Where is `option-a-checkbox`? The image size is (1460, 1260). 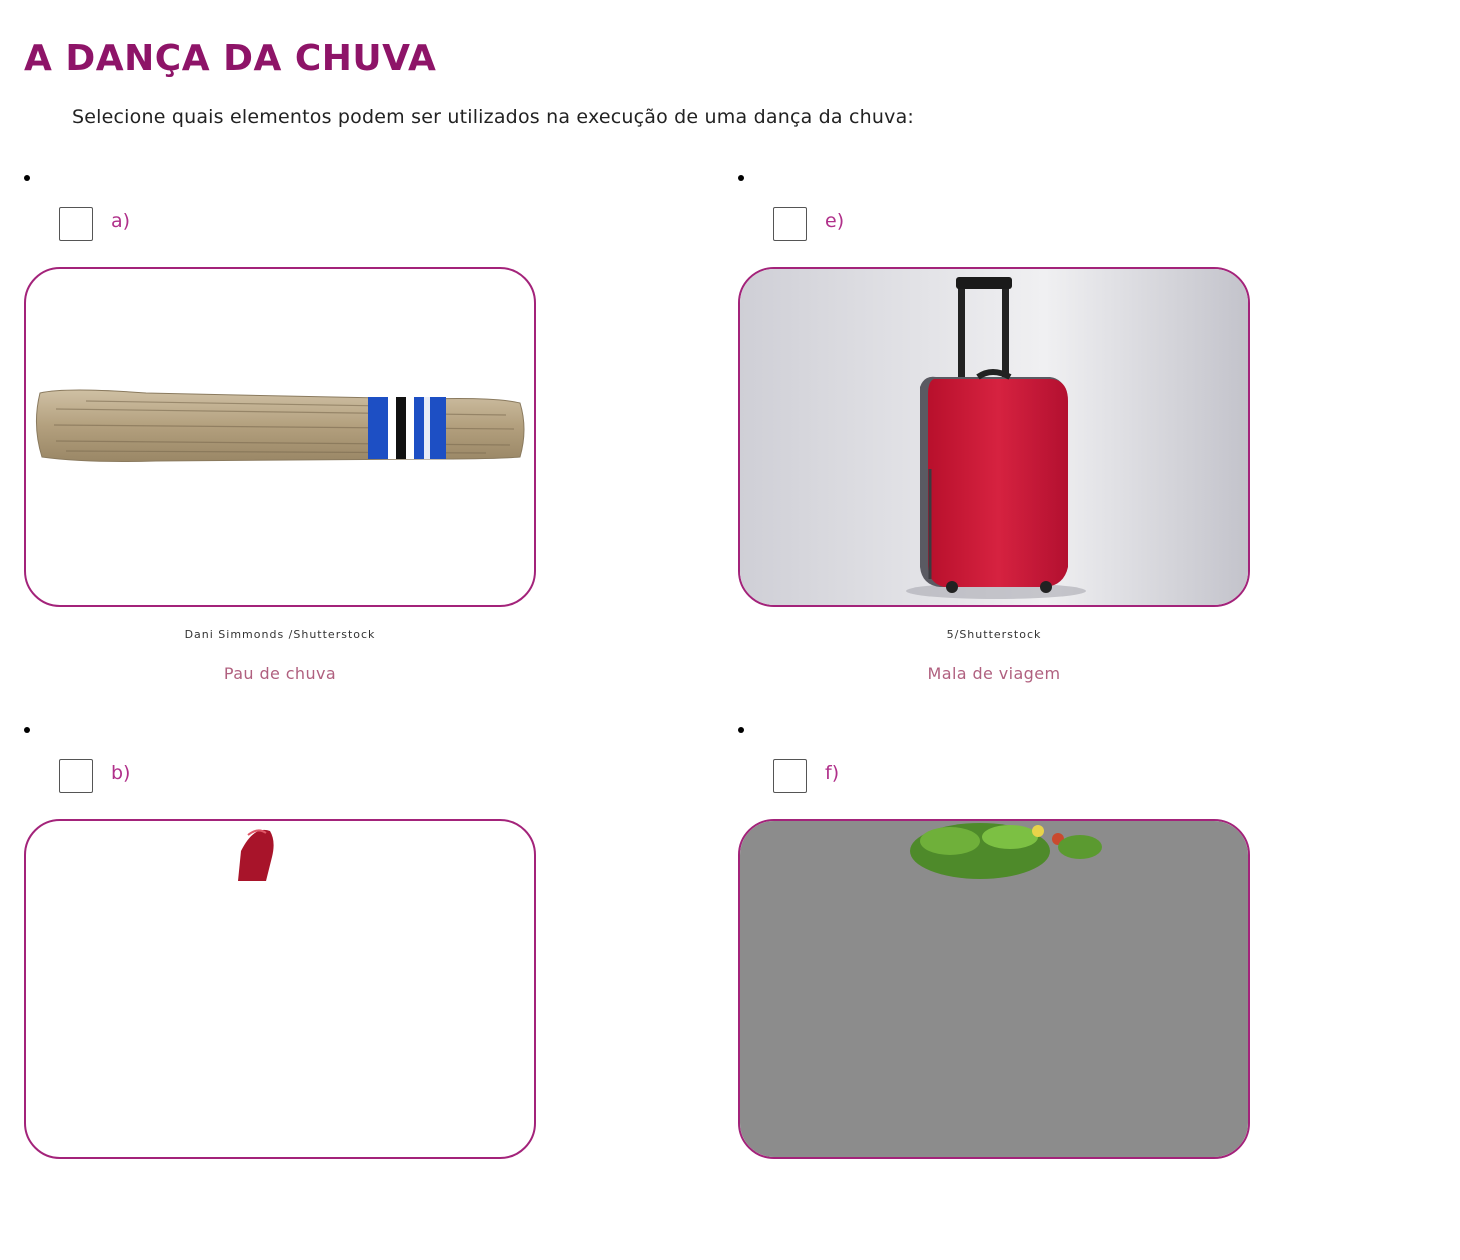 option-a-checkbox is located at coordinates (76, 224).